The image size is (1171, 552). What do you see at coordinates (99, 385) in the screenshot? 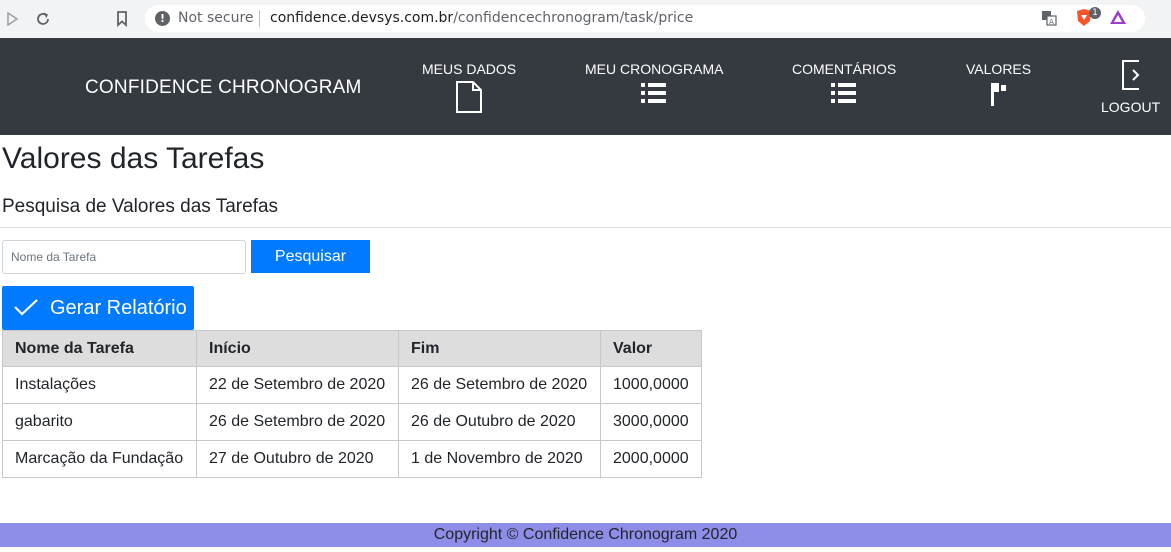
I see `cell-task-name: Instalações` at bounding box center [99, 385].